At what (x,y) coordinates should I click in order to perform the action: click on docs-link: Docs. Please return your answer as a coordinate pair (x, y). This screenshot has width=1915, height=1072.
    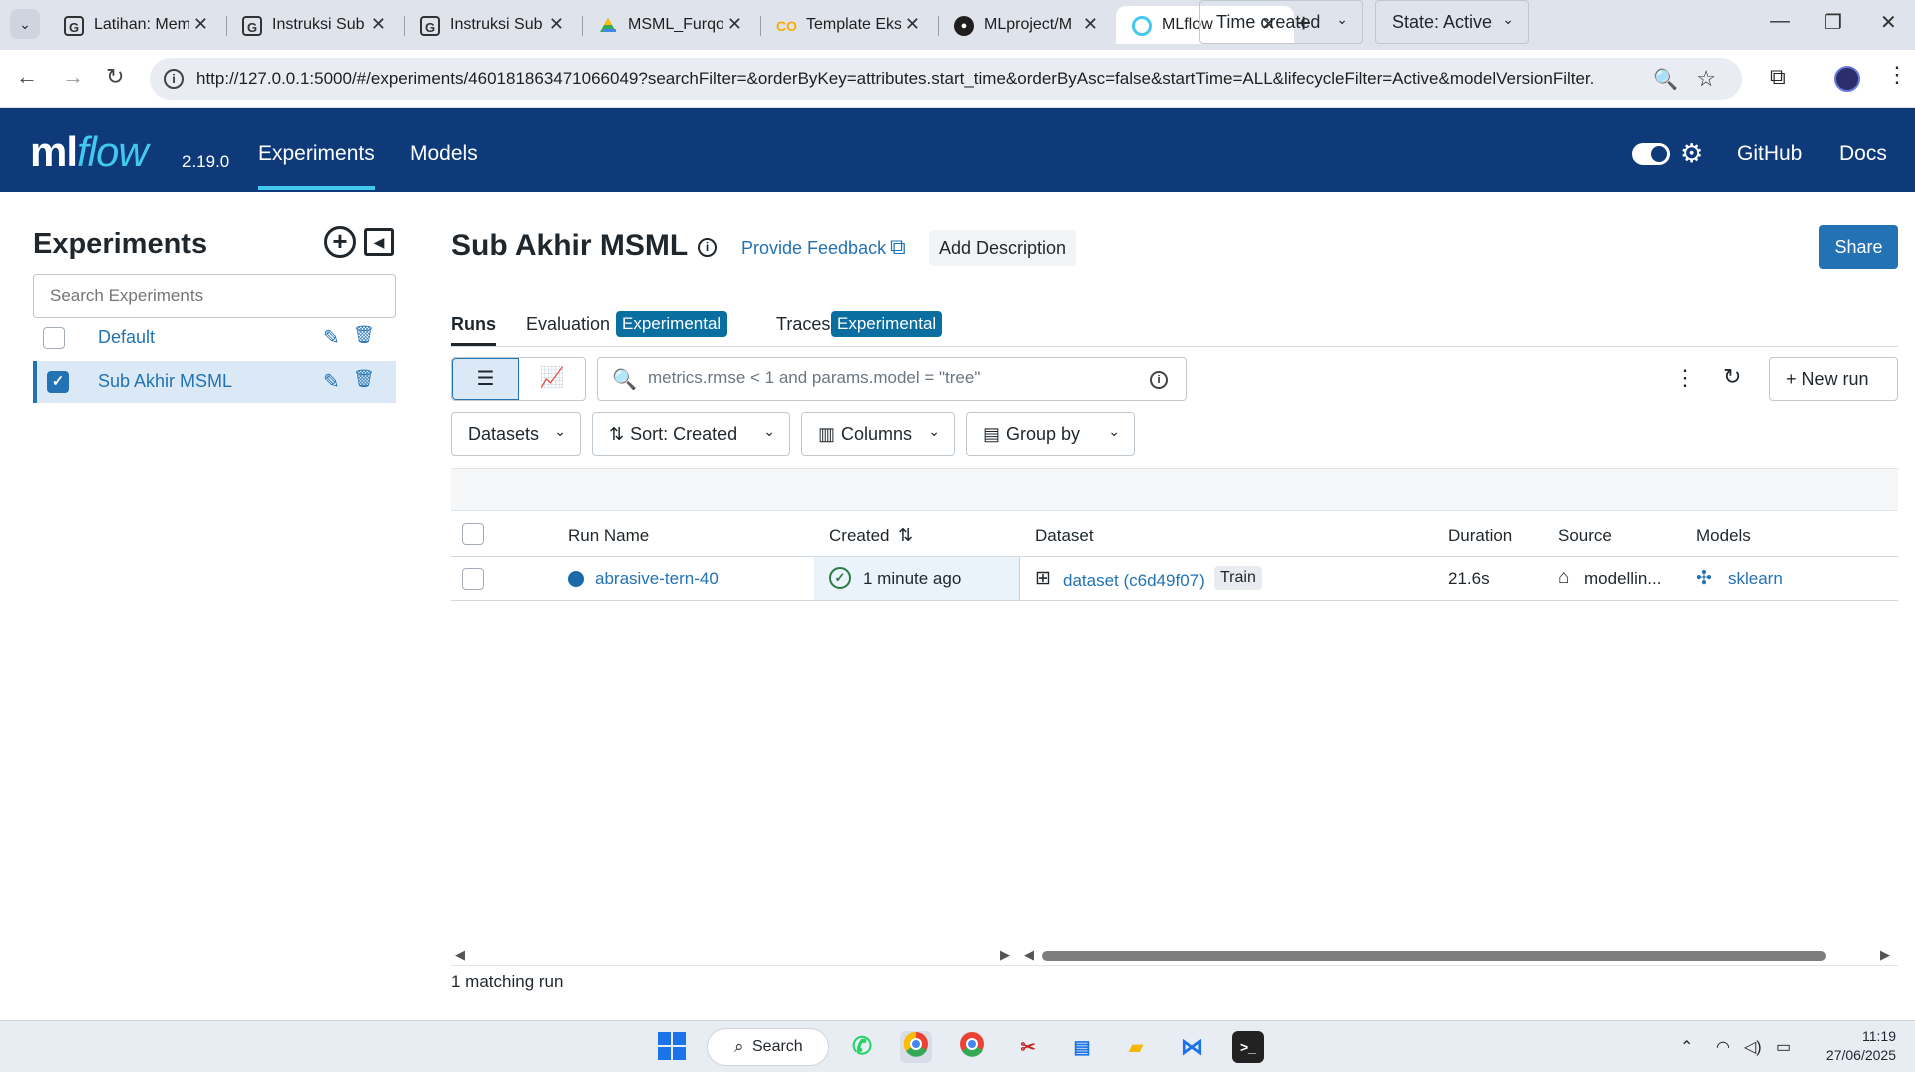
    Looking at the image, I should click on (1863, 154).